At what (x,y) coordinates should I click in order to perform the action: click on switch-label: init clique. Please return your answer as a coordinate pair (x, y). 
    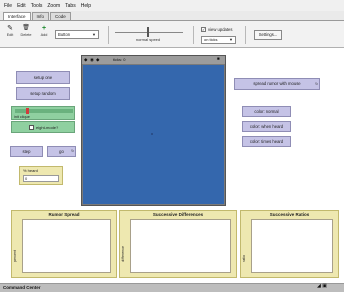
    Looking at the image, I should click on (22, 117).